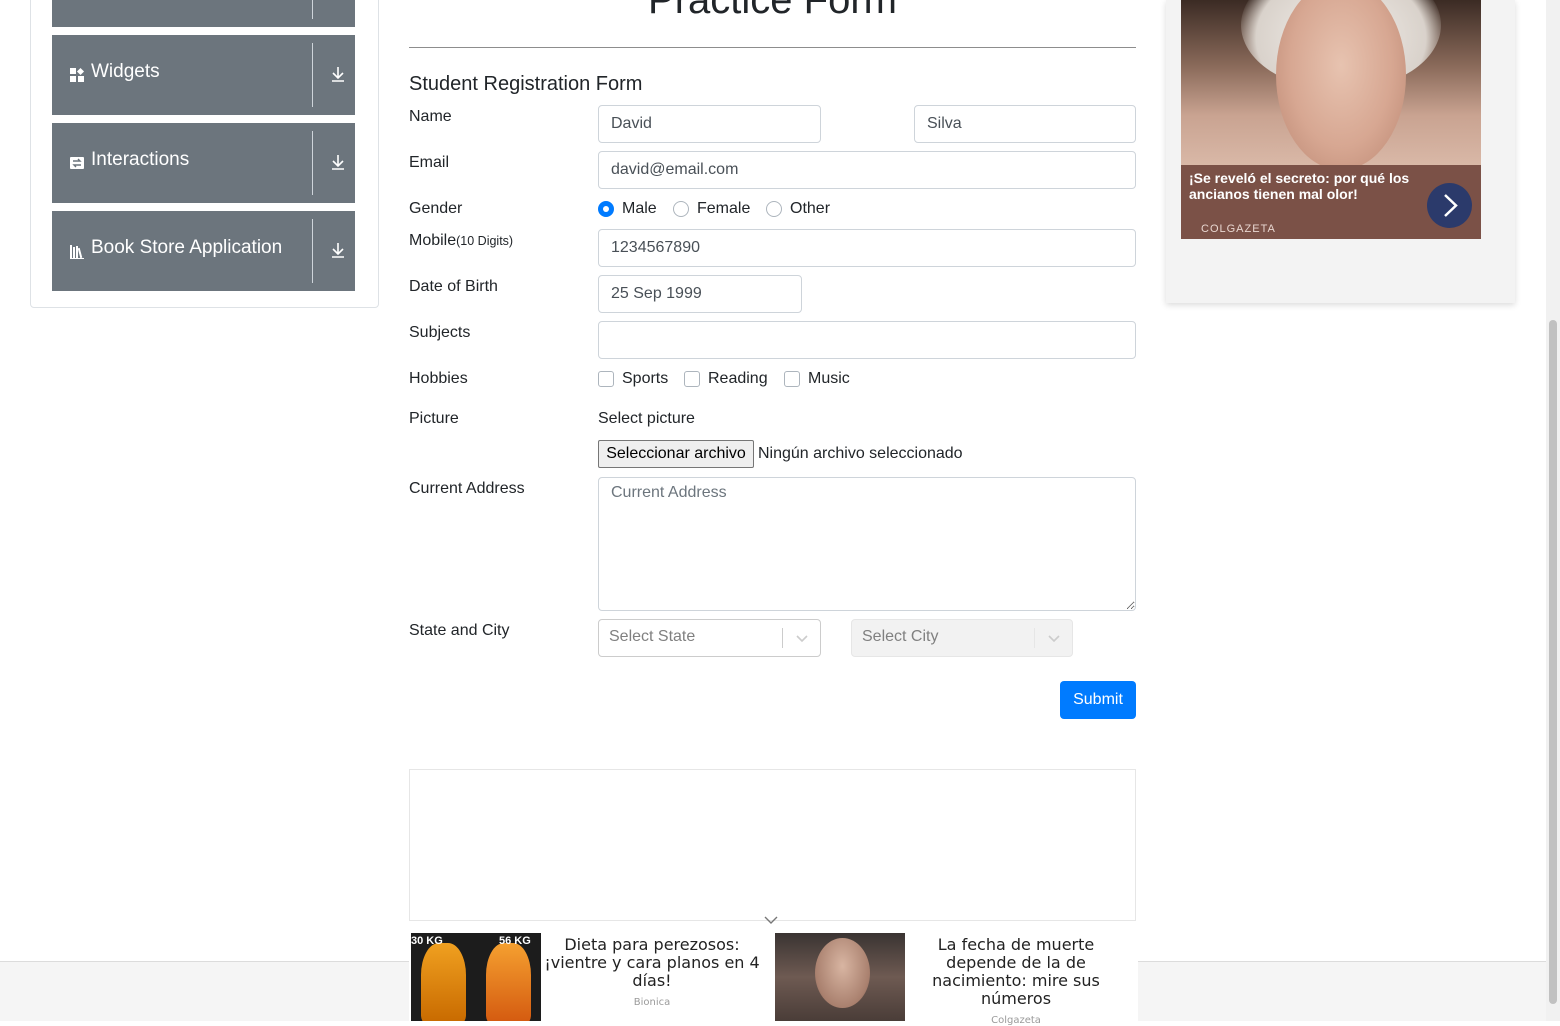 The width and height of the screenshot is (1560, 1026). Describe the element at coordinates (867, 170) in the screenshot. I see `email-input` at that location.